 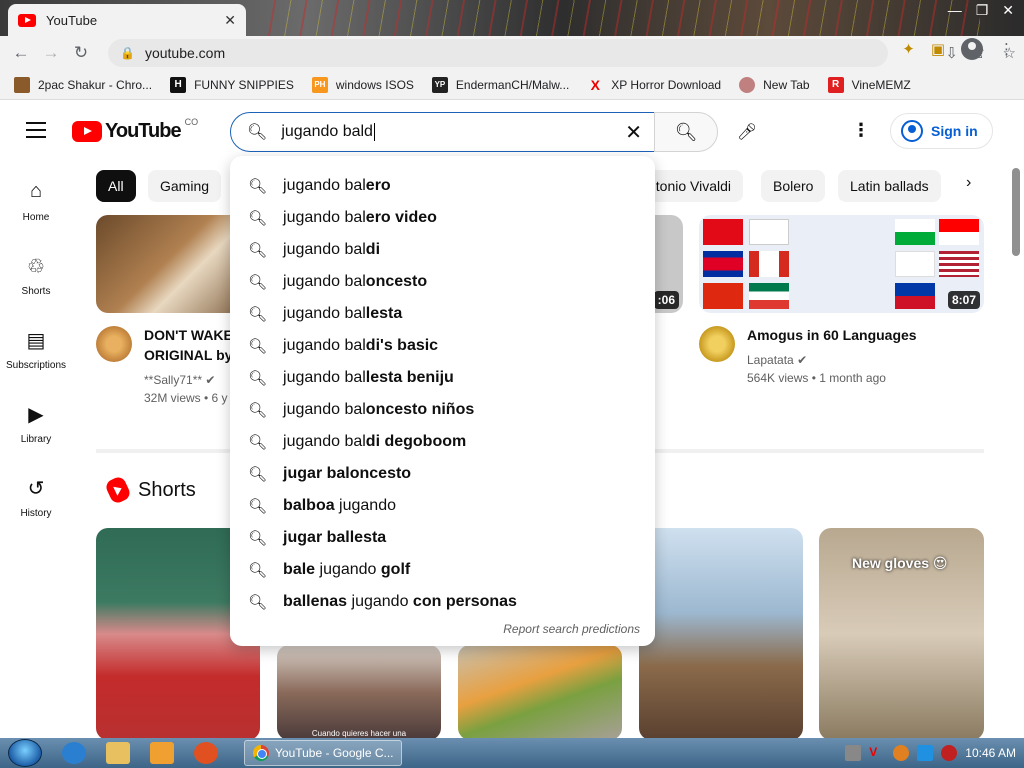 I want to click on suggestion-text: jugar ballesta, so click(x=335, y=537).